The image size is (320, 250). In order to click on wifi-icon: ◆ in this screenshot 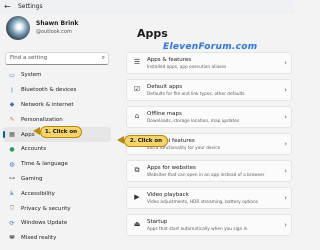, I will do `click(12, 105)`.